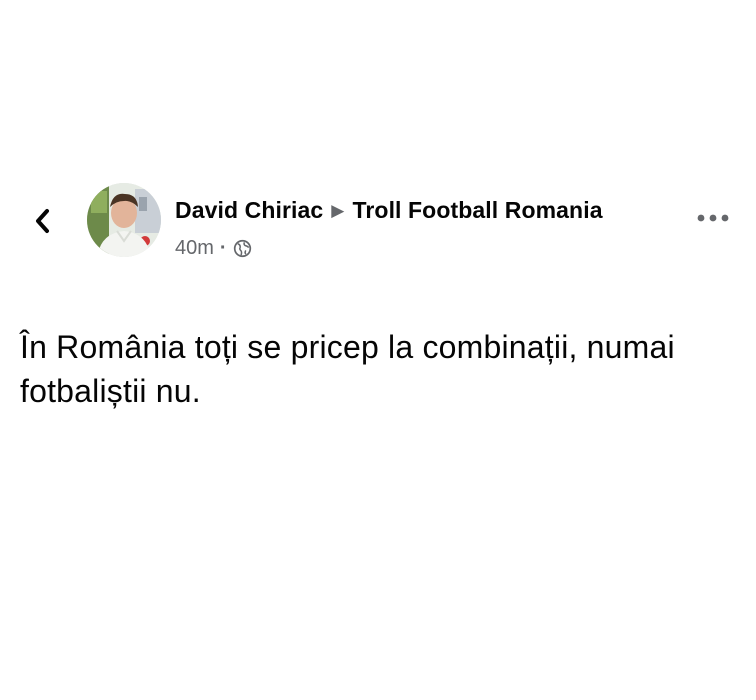 This screenshot has height=700, width=756. I want to click on profile-photo, so click(124, 220).